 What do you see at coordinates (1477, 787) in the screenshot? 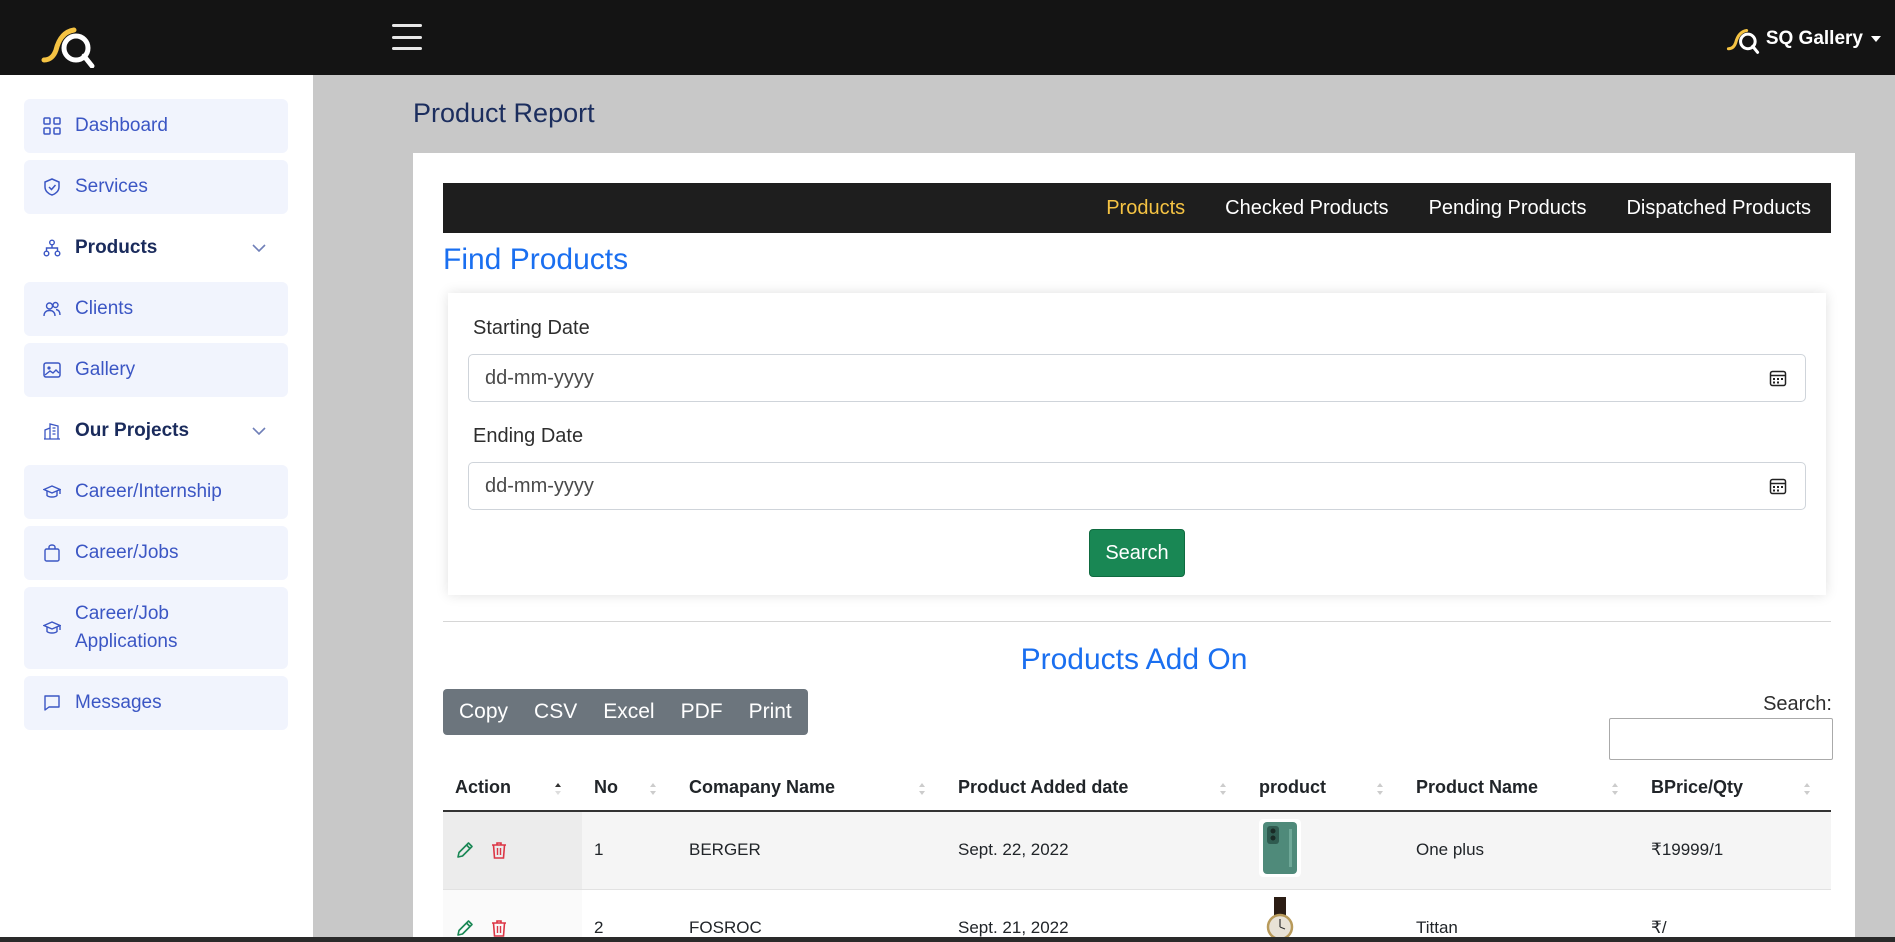
I see `column-header-label: Product Name` at bounding box center [1477, 787].